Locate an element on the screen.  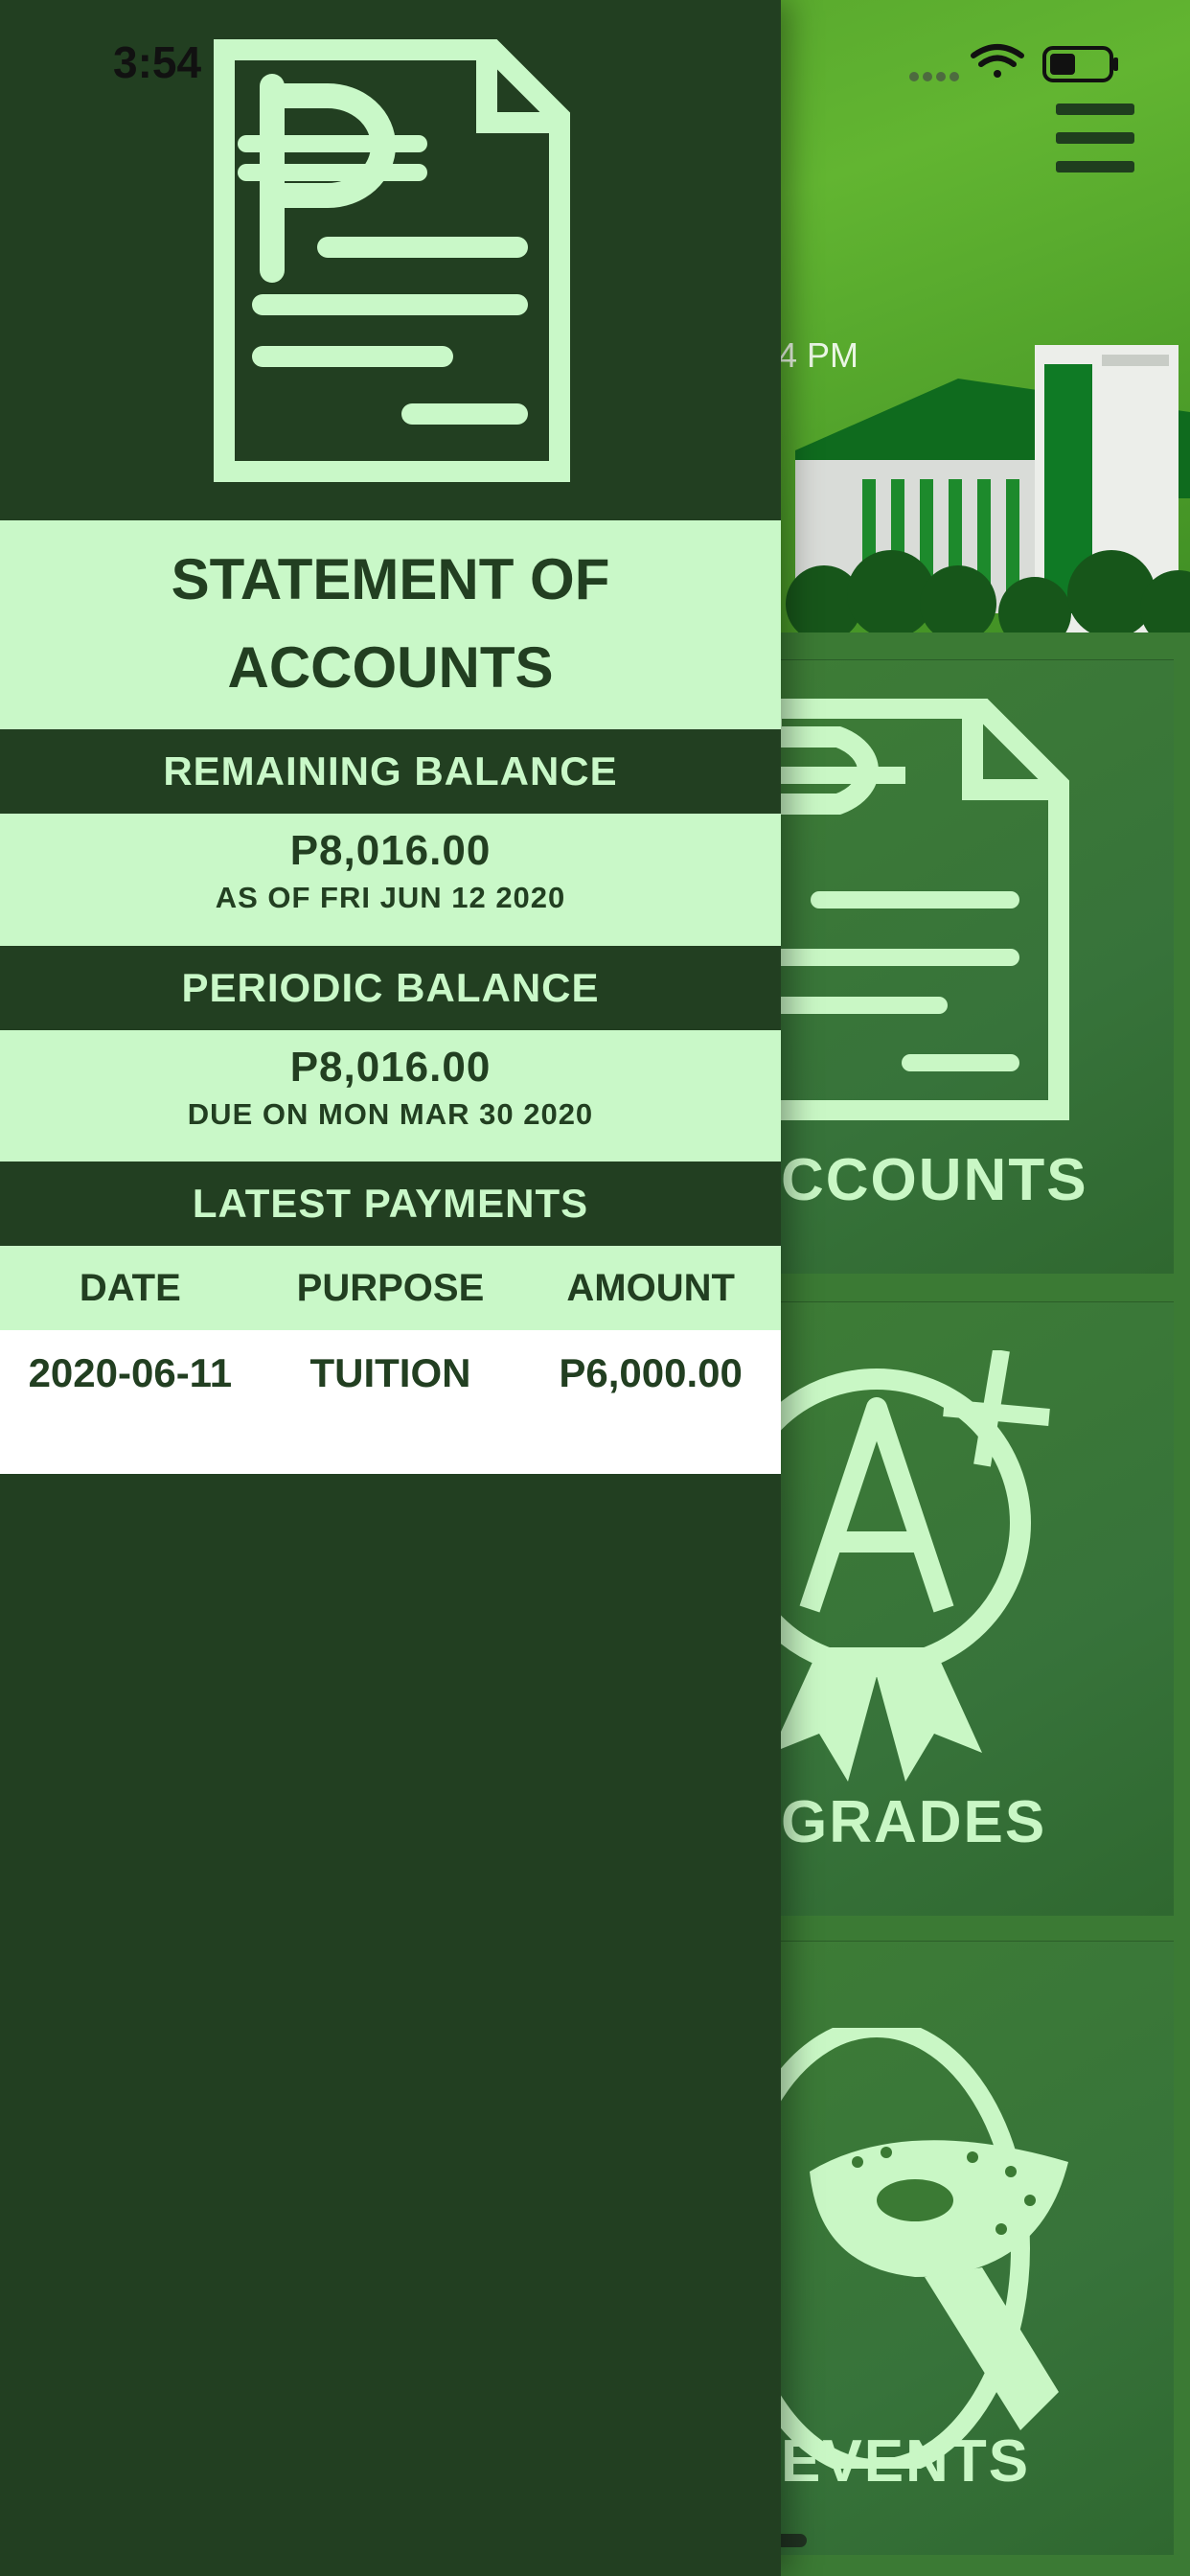
wifi-icon is located at coordinates (998, 61).